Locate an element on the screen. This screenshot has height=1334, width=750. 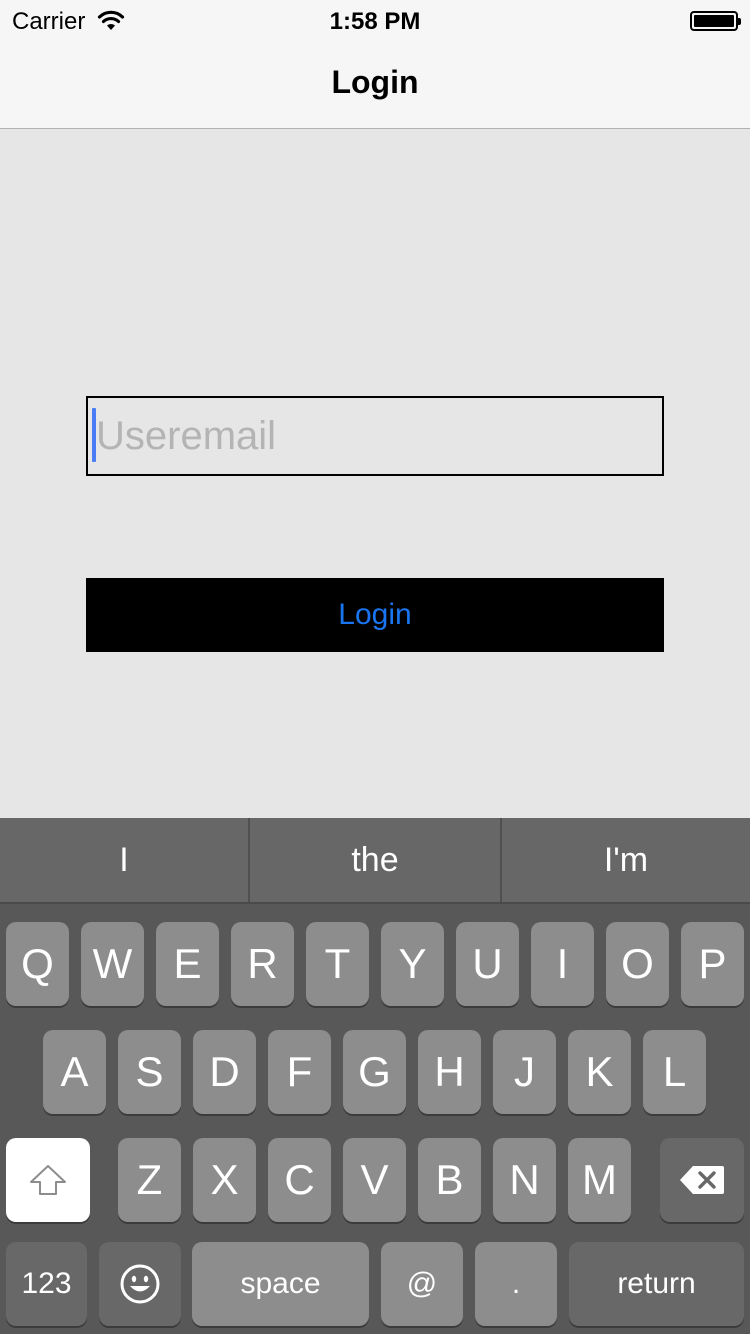
key-f: F is located at coordinates (299, 1072).